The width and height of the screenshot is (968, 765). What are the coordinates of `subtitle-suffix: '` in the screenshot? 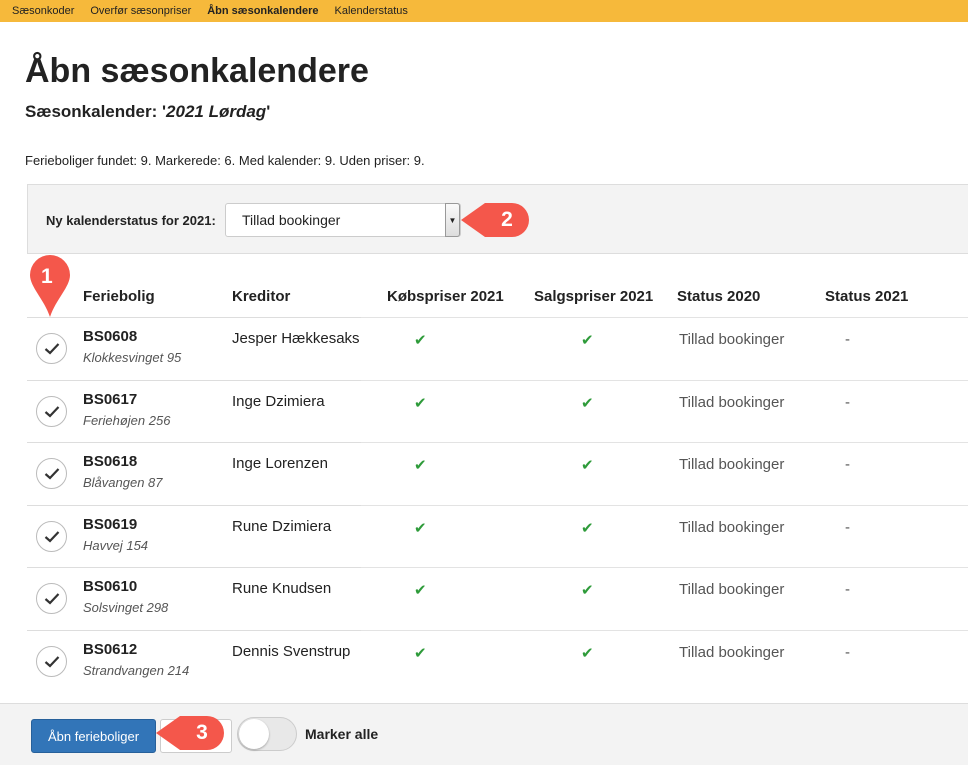 It's located at (268, 111).